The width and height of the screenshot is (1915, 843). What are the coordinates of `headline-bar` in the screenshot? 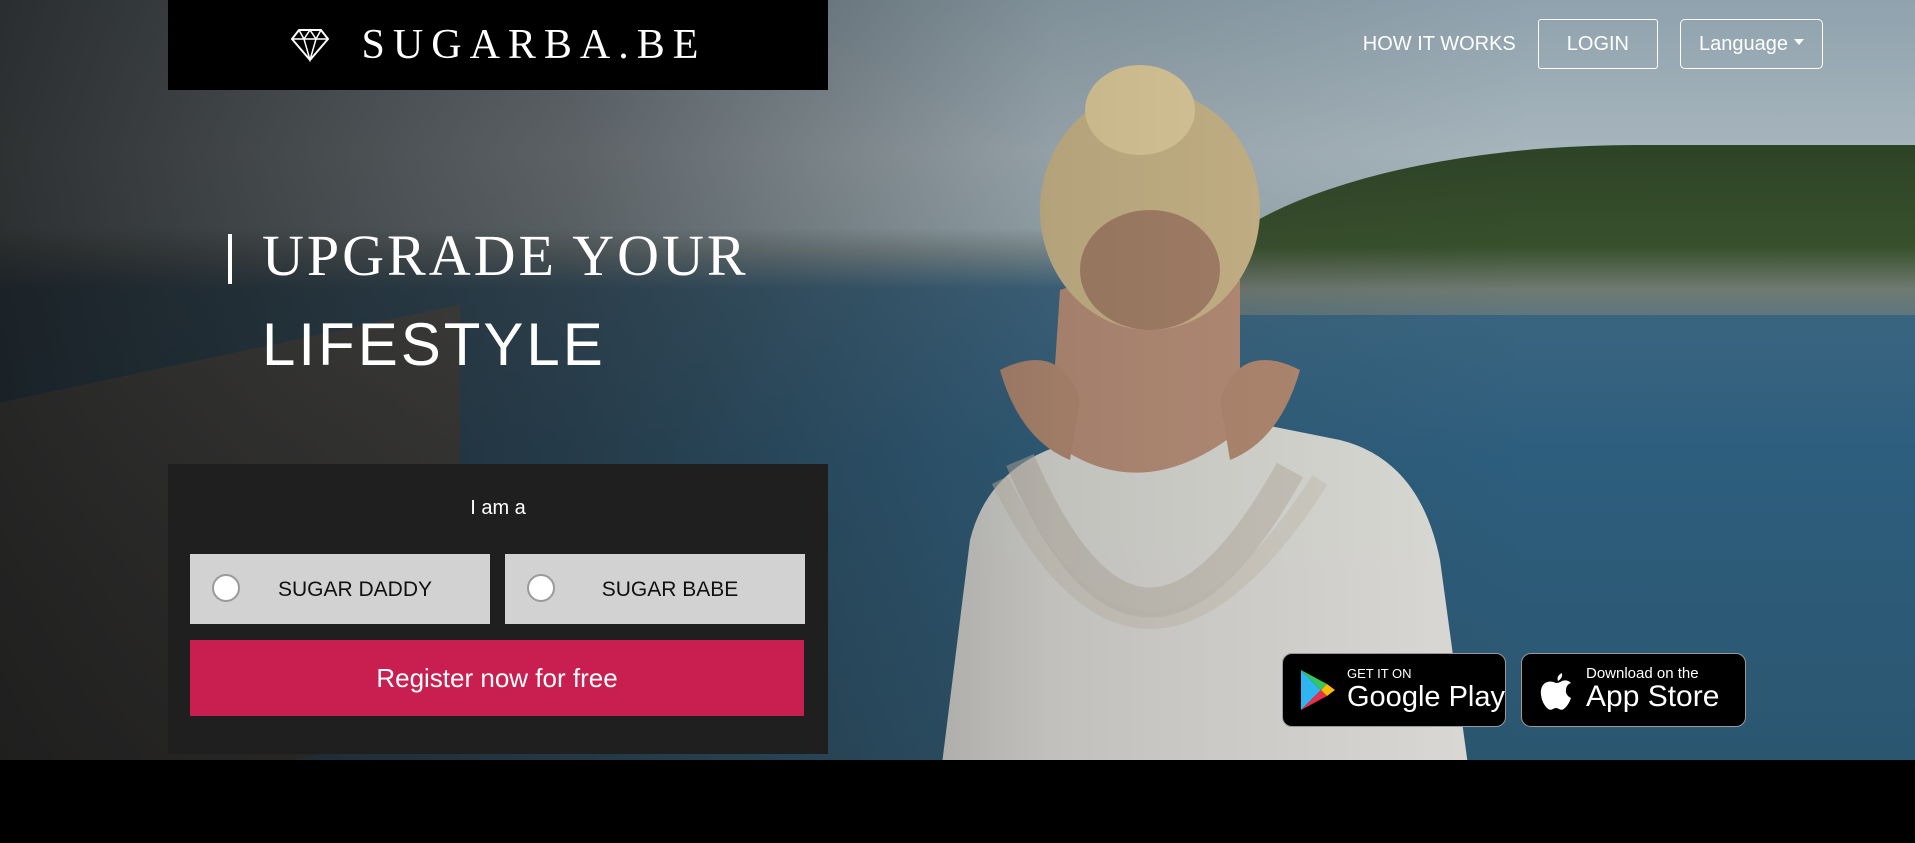 It's located at (230, 259).